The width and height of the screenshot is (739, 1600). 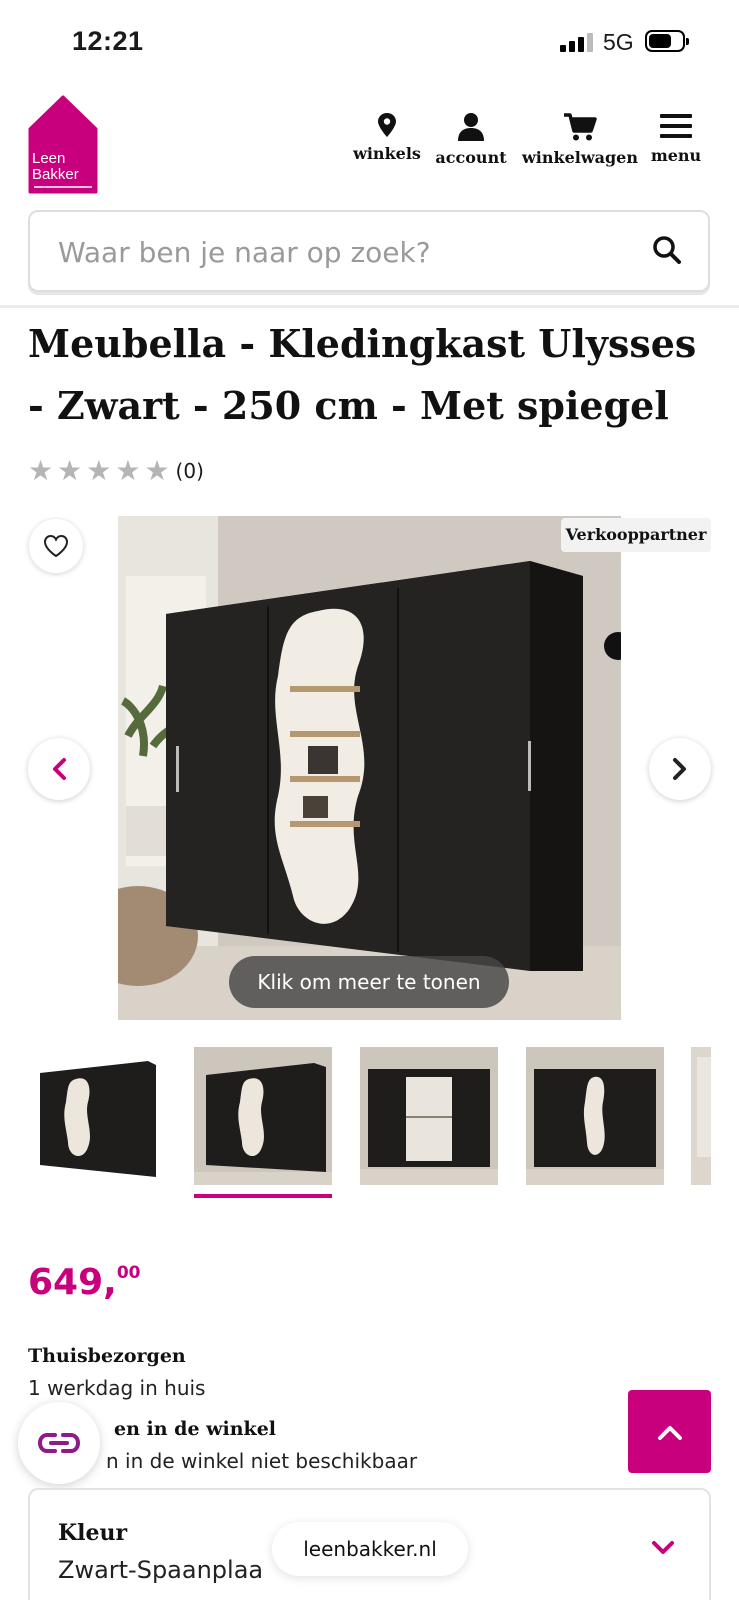 What do you see at coordinates (618, 42) in the screenshot?
I see `network-type: 5G` at bounding box center [618, 42].